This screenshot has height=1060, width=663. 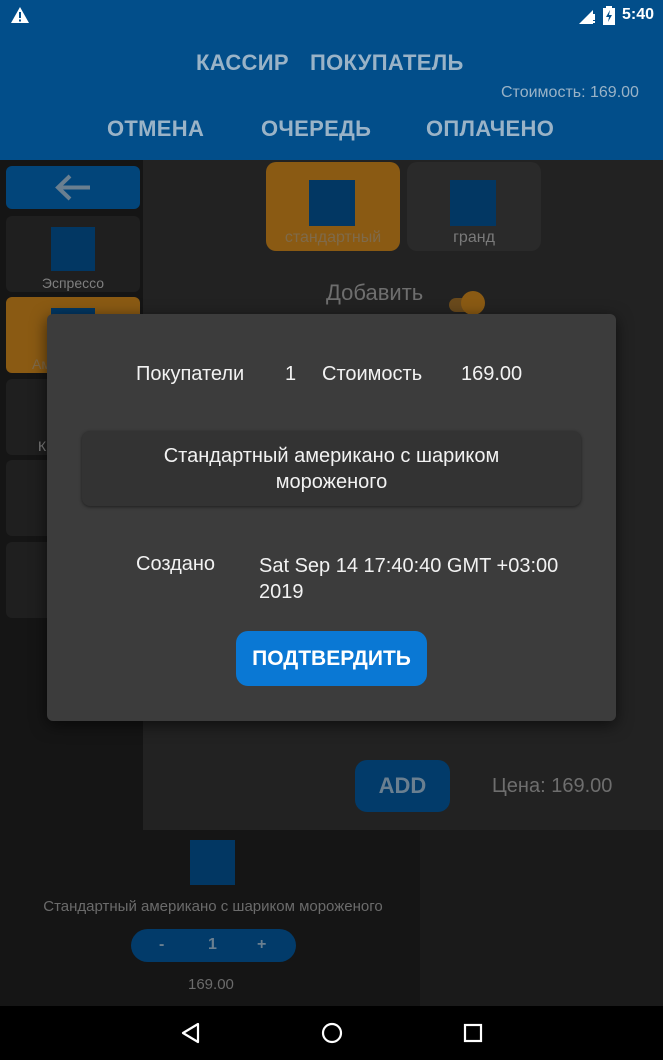 I want to click on add-toggle-knob, so click(x=473, y=303).